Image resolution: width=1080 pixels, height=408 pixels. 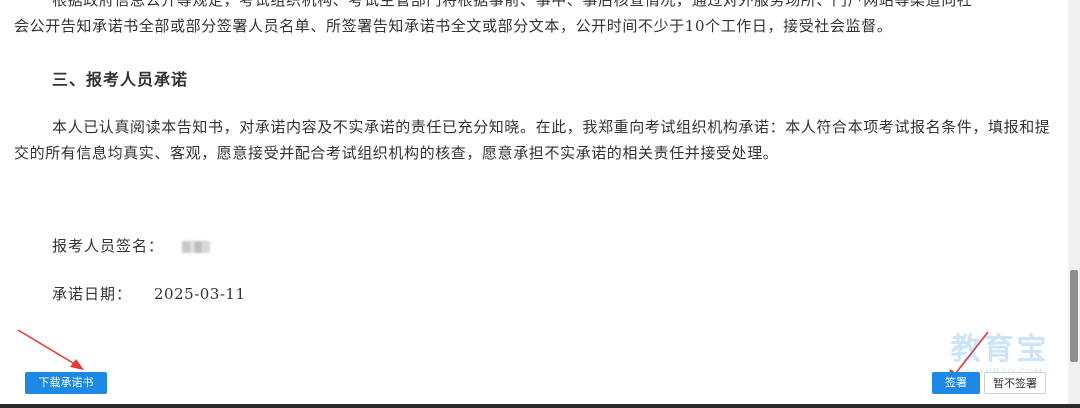 I want to click on not-sign-now-button: 暂不签署, so click(x=1015, y=383).